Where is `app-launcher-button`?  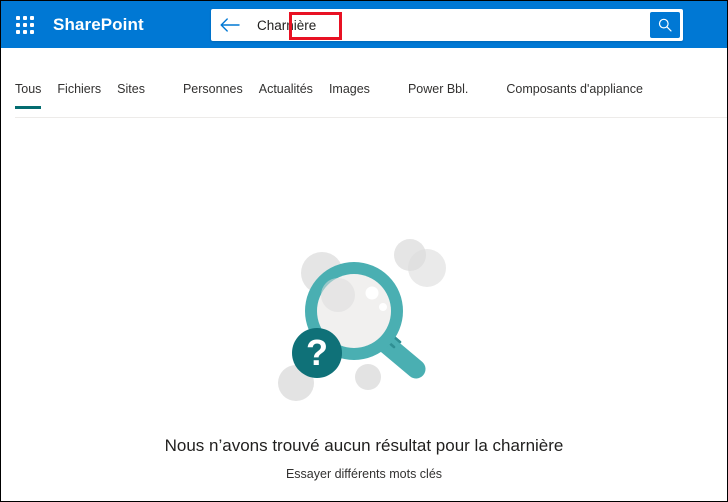
app-launcher-button is located at coordinates (25, 24).